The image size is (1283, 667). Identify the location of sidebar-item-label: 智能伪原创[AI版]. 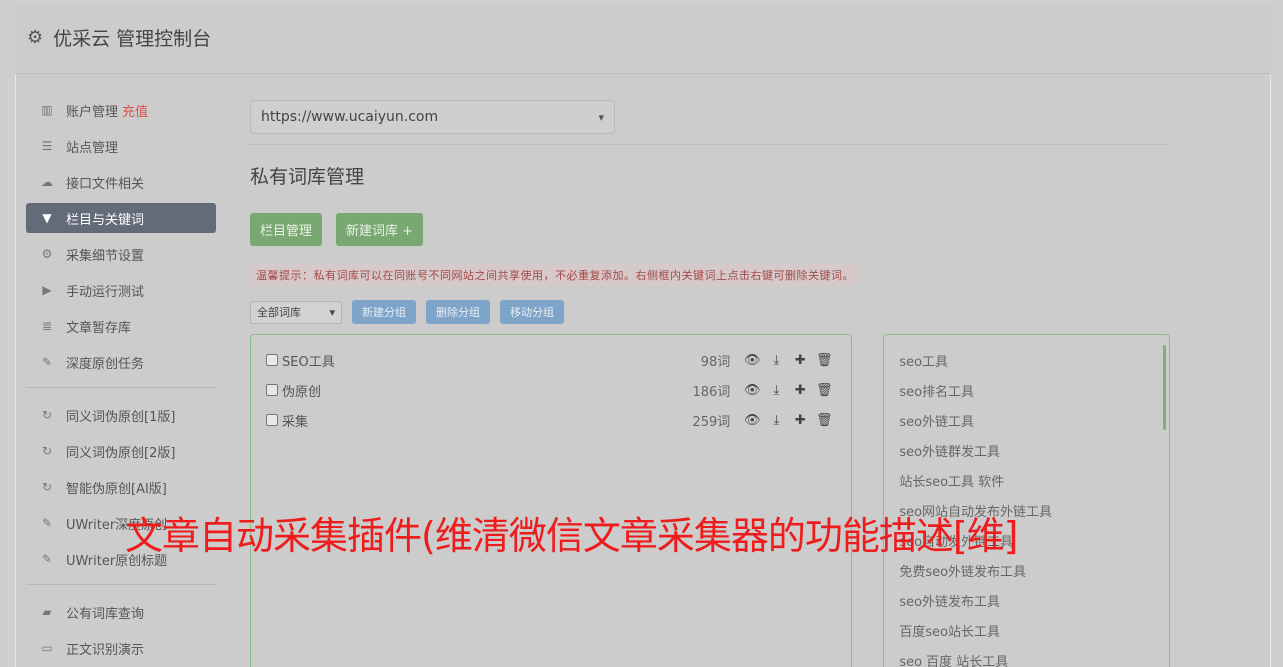
(116, 489).